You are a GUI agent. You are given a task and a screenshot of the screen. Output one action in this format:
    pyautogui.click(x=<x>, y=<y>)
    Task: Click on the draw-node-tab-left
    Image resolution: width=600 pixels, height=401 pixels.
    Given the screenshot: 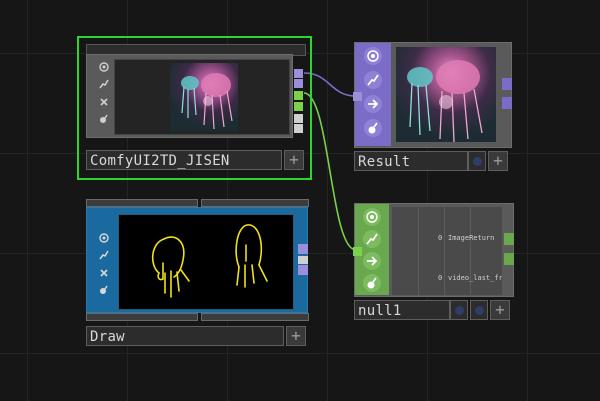 What is the action you would take?
    pyautogui.click(x=142, y=203)
    